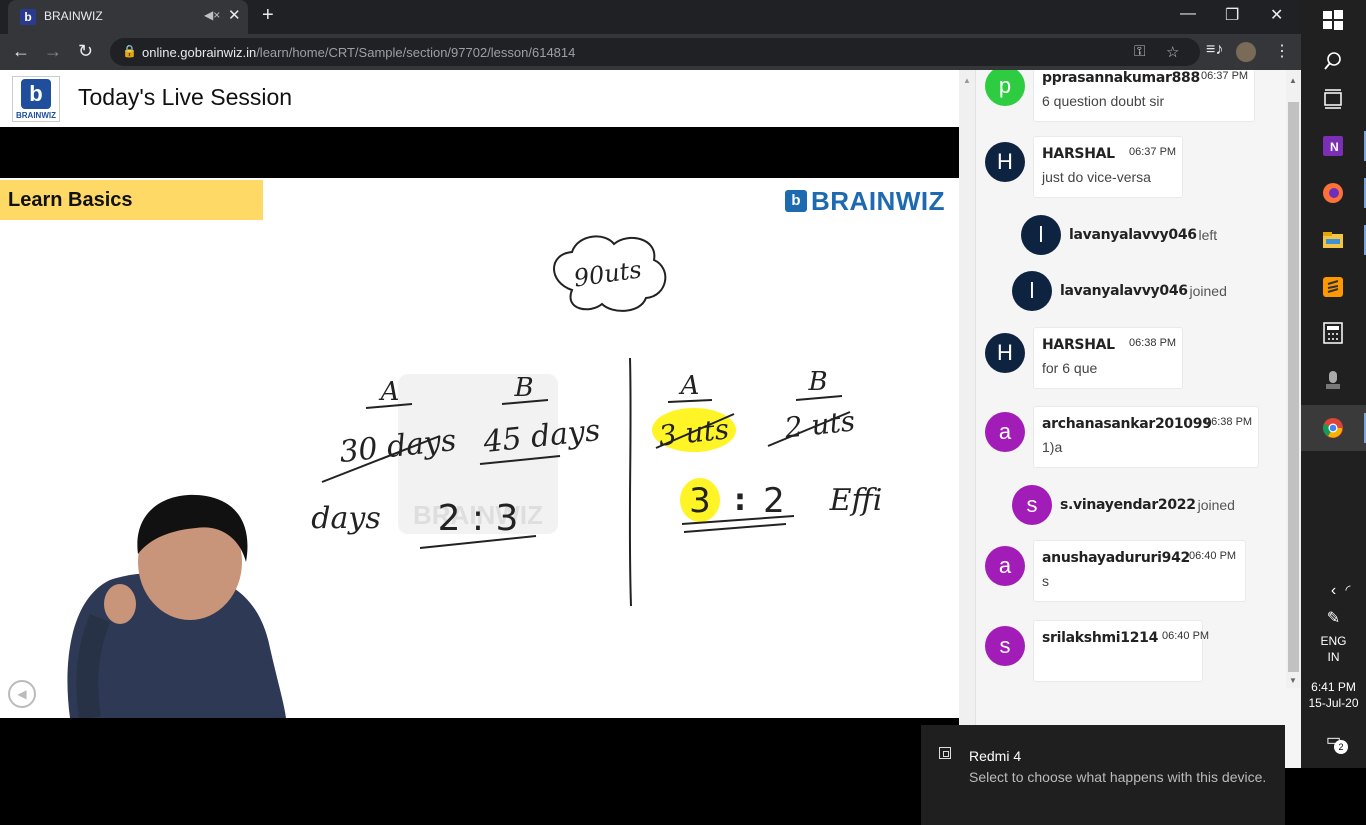  I want to click on reload-button: ↻, so click(85, 51).